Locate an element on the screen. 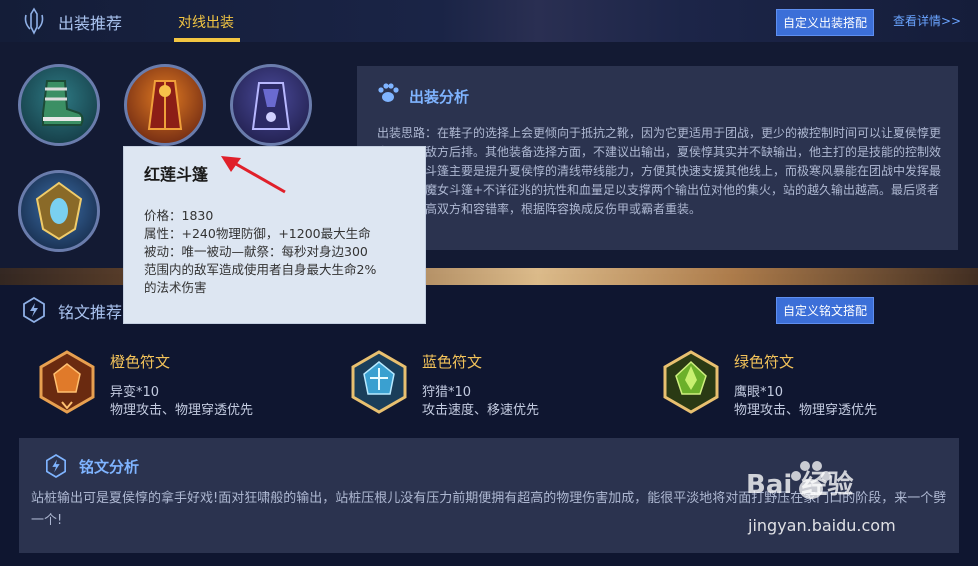 This screenshot has width=978, height=566. item-boots is located at coordinates (59, 105).